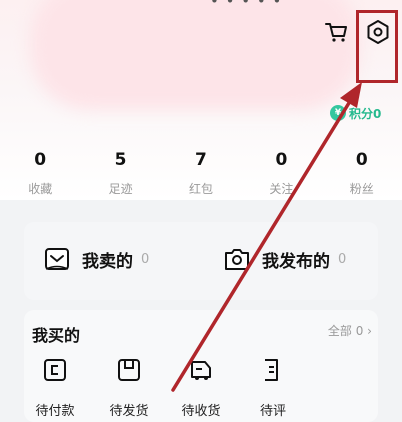  What do you see at coordinates (201, 387) in the screenshot?
I see `order-pending-receipt: 待收货` at bounding box center [201, 387].